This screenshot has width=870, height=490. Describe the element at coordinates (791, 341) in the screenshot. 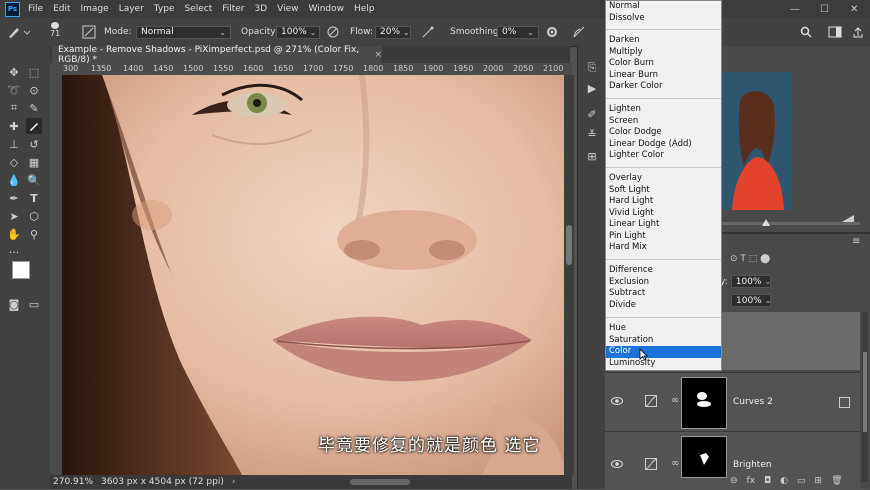

I see `selected-layer-row` at that location.